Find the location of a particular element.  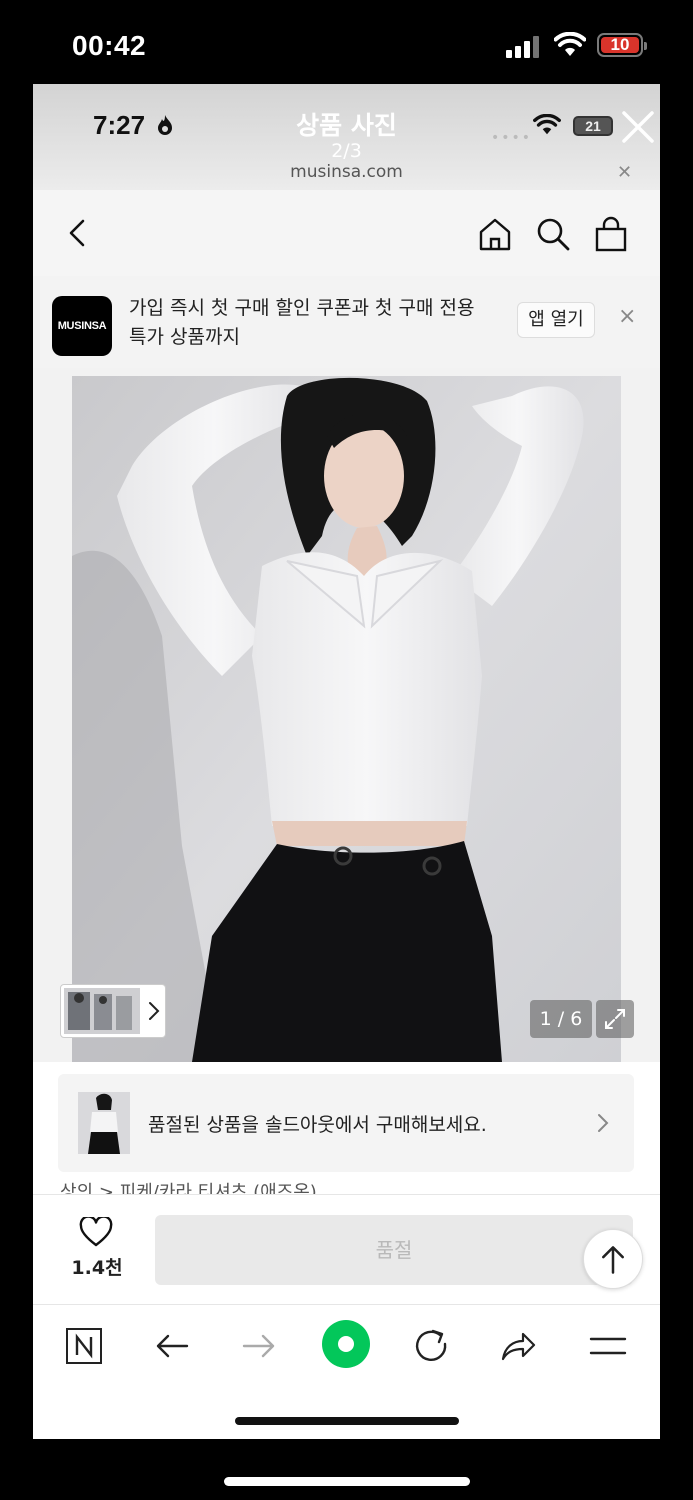

sold-out-button: 품절 is located at coordinates (394, 1250).